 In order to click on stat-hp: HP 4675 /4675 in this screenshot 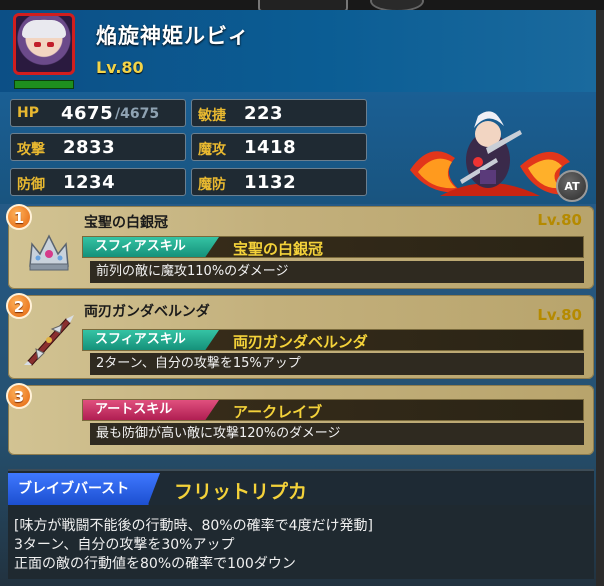, I will do `click(98, 113)`.